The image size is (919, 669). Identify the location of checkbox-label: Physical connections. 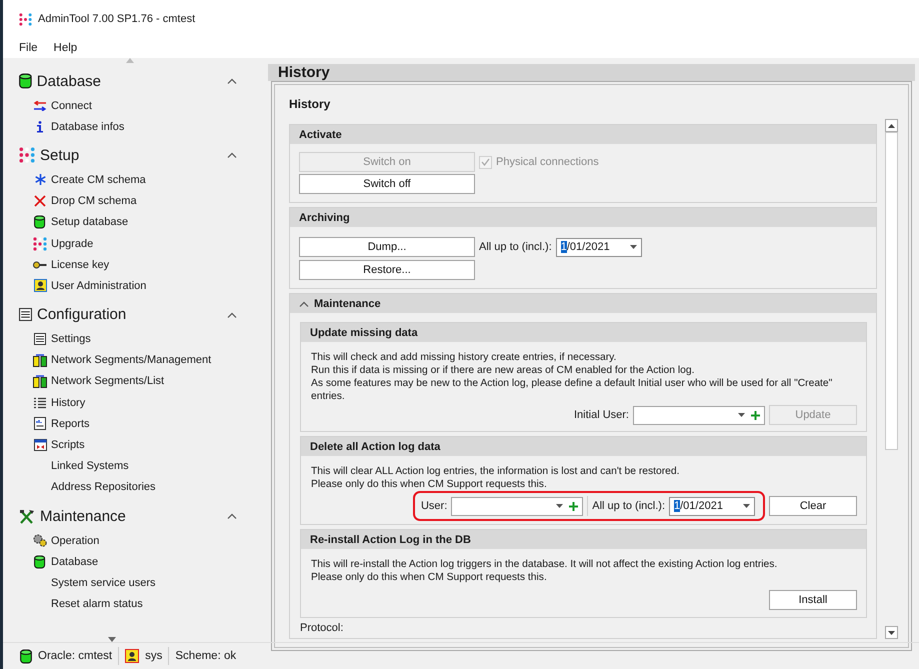
(547, 162).